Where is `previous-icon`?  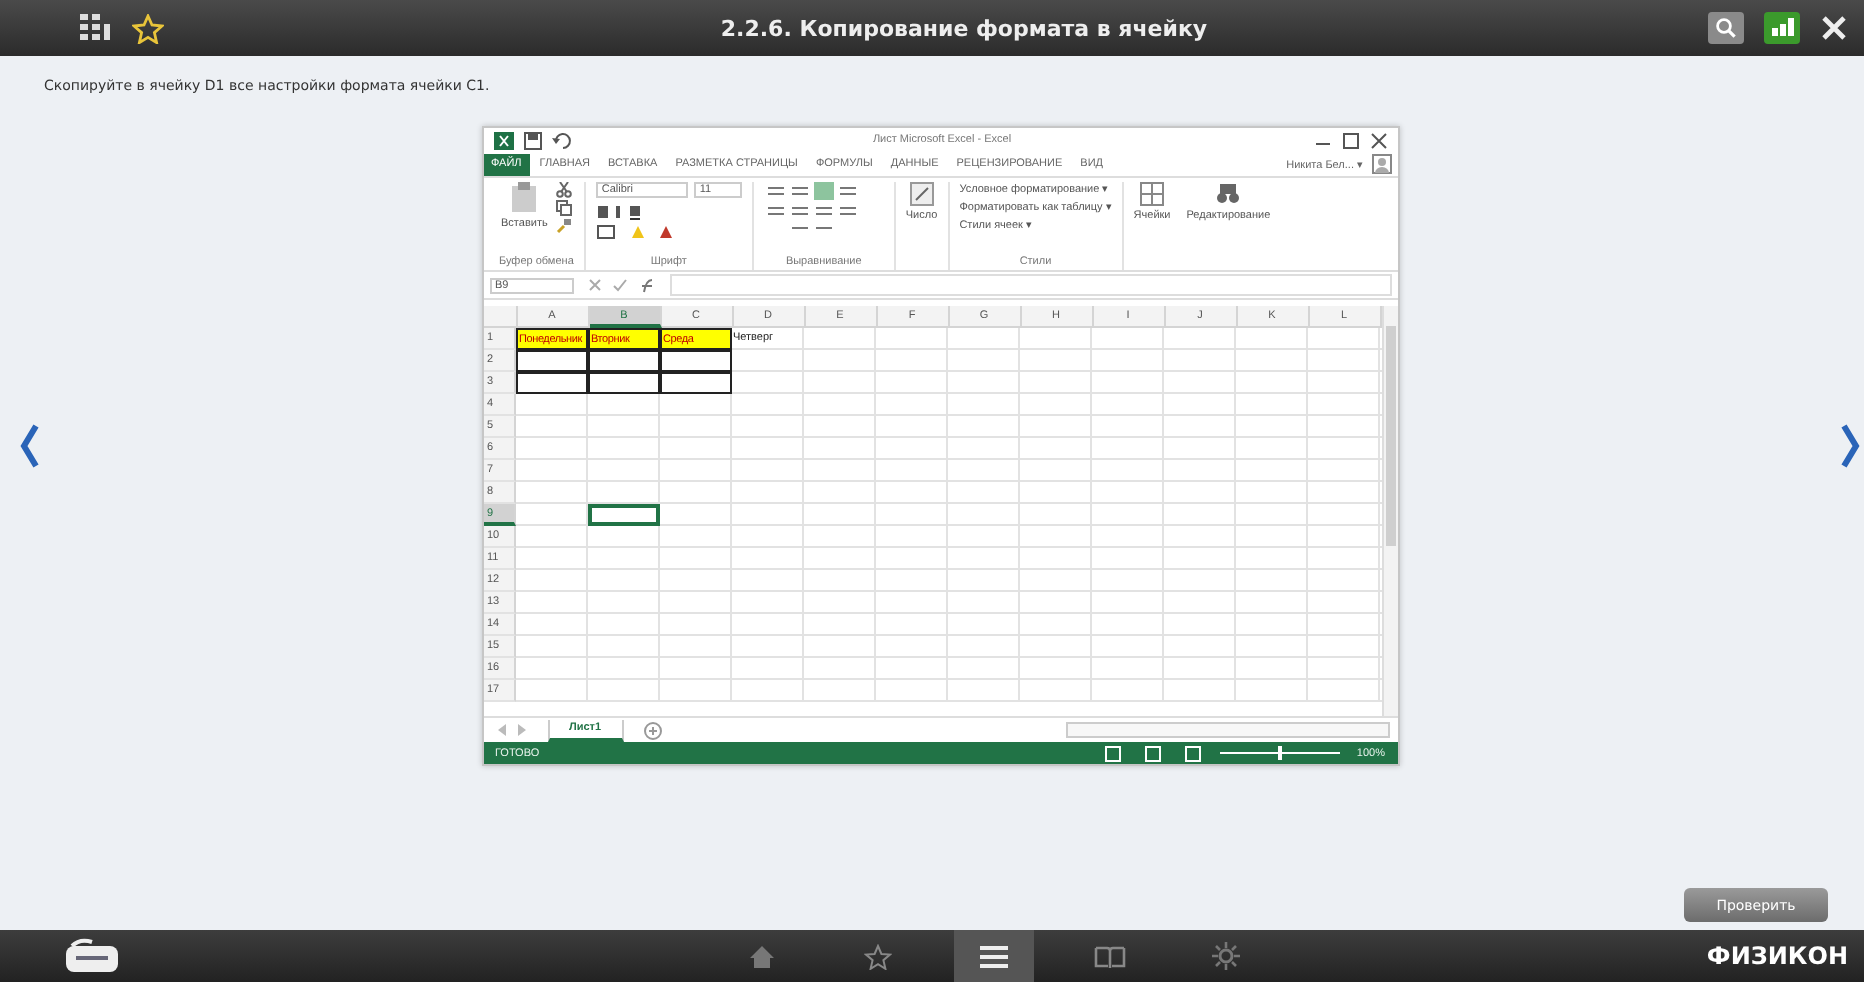 previous-icon is located at coordinates (30, 446).